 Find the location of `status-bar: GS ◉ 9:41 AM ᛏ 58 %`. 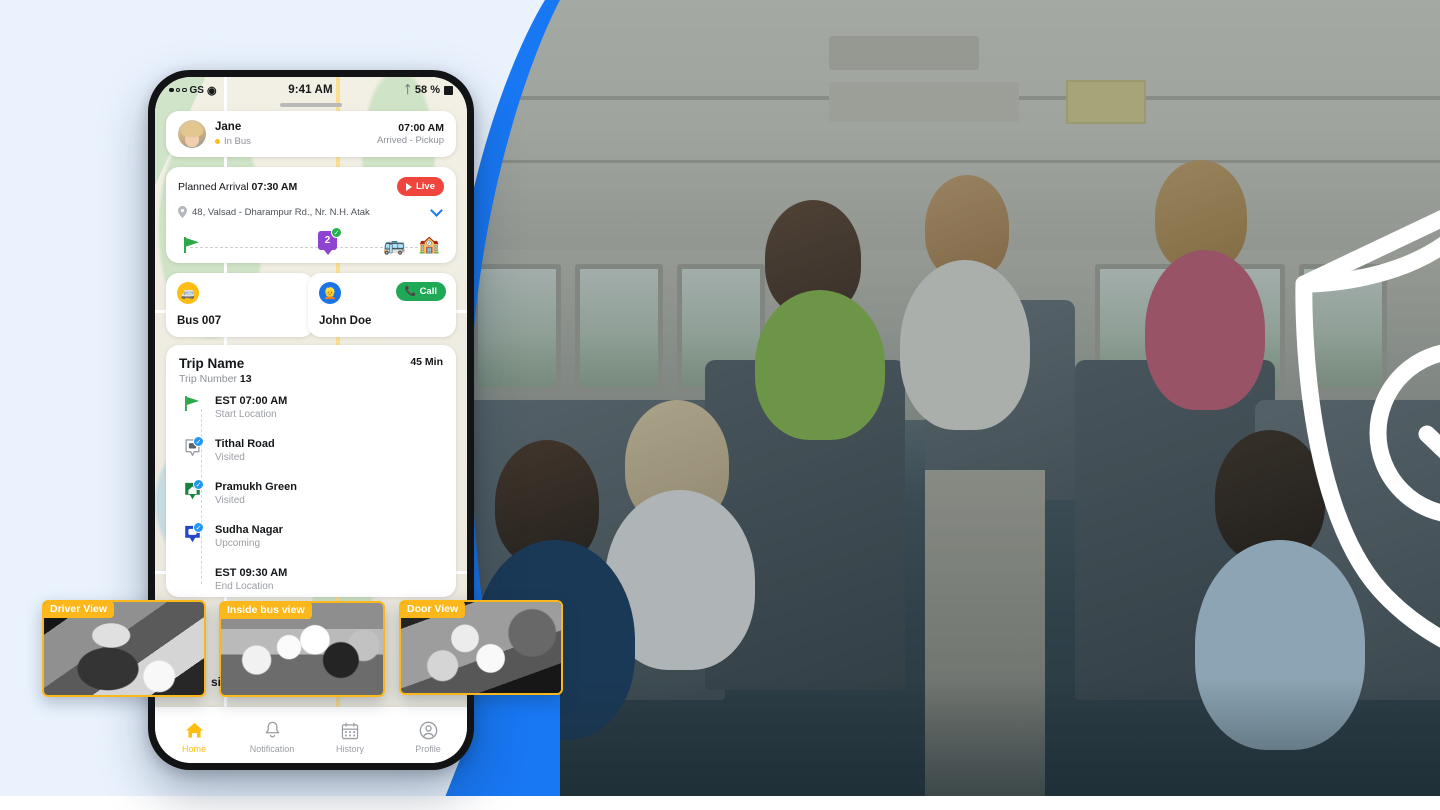

status-bar: GS ◉ 9:41 AM ᛏ 58 % is located at coordinates (311, 90).